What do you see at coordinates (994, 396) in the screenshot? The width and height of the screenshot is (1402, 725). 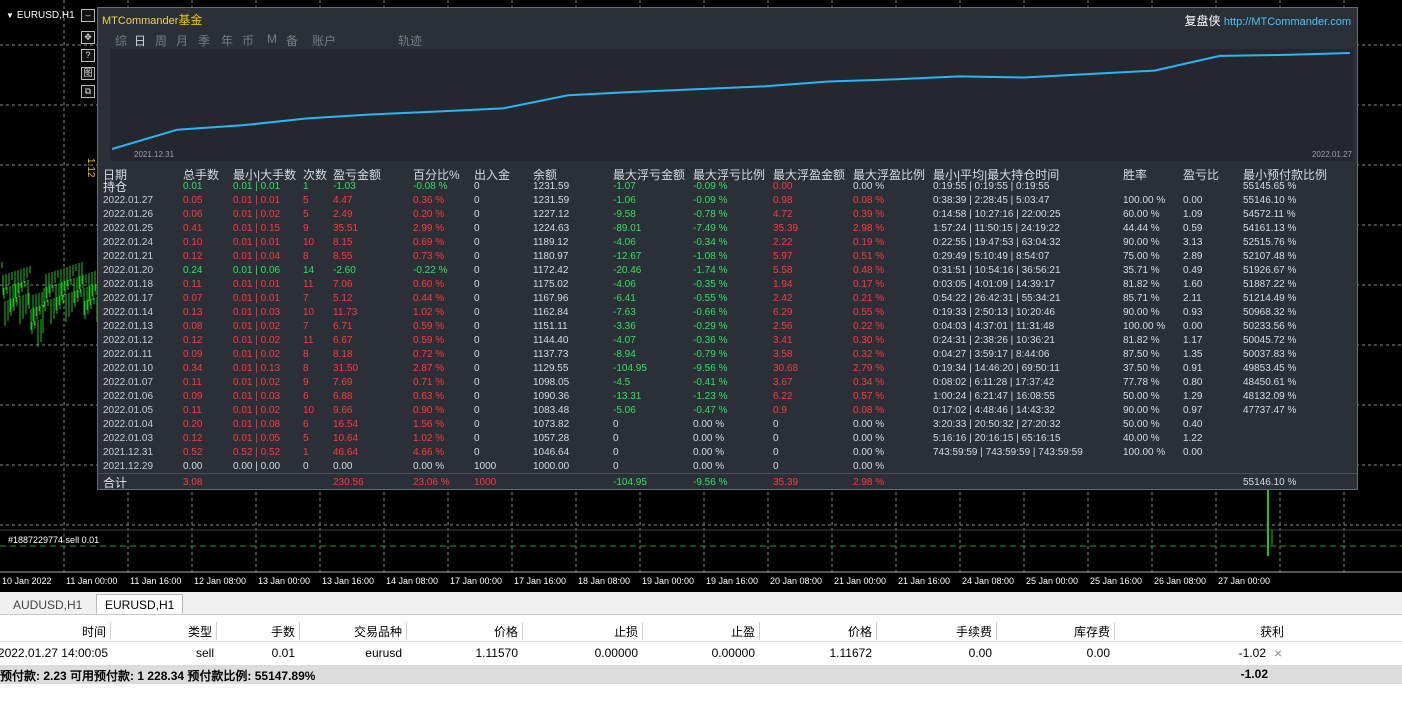 I see `table-cell: 1:00:24 | 6:21:47 | 16:08:55` at bounding box center [994, 396].